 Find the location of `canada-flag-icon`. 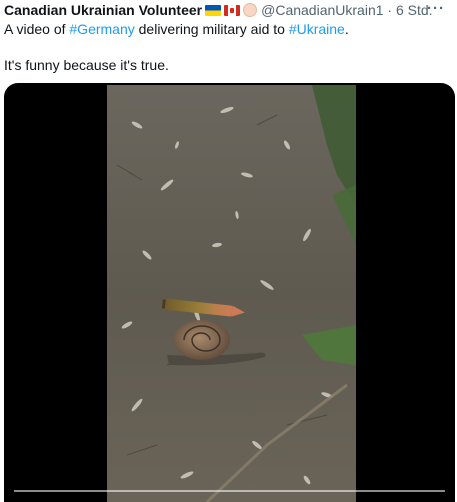

canada-flag-icon is located at coordinates (232, 10).